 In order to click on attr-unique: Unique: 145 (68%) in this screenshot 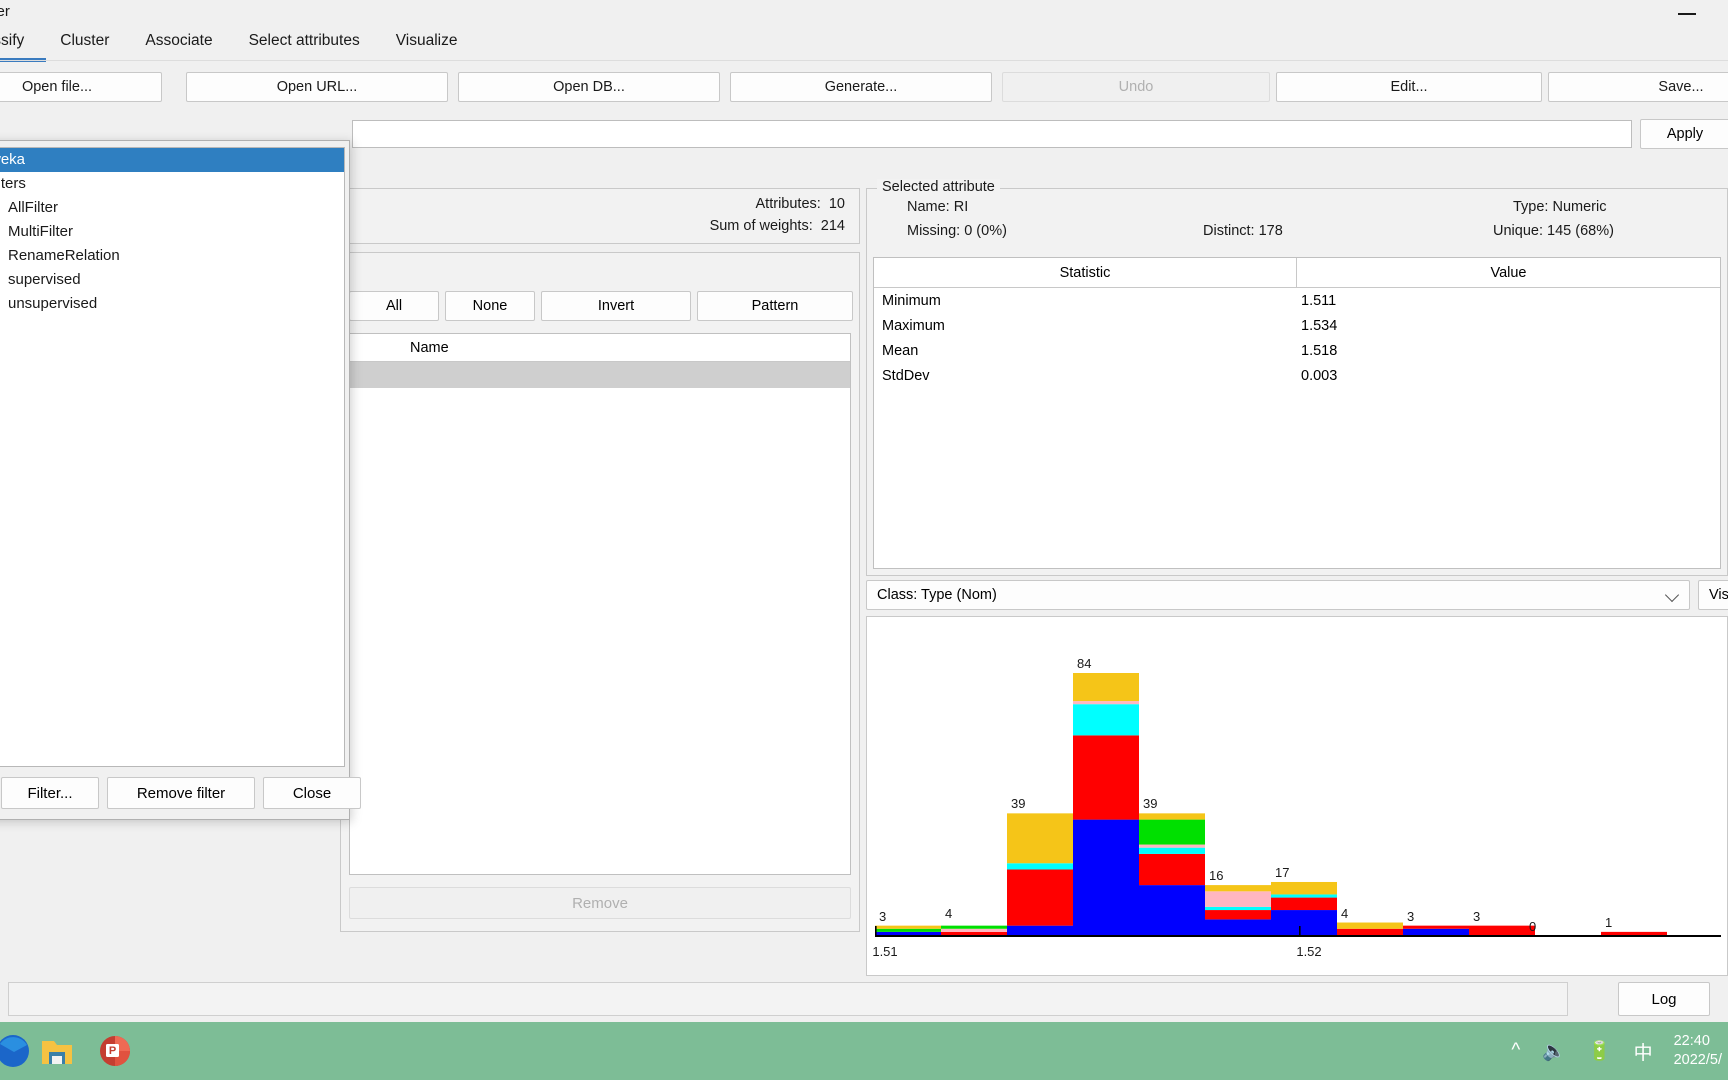, I will do `click(1553, 231)`.